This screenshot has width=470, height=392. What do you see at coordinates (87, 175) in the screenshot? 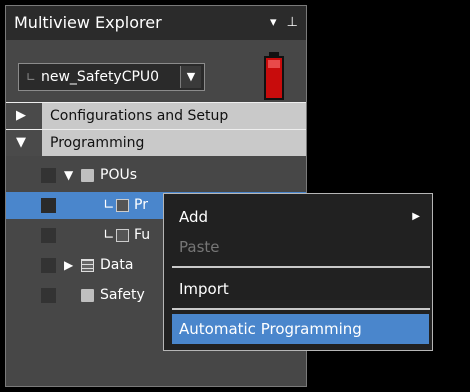
I see `folder-icon` at bounding box center [87, 175].